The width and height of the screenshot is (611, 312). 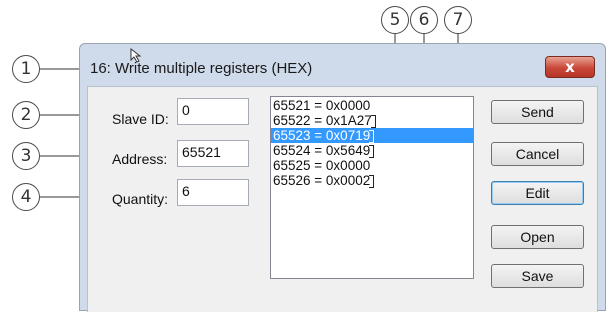 What do you see at coordinates (537, 237) in the screenshot?
I see `open-button: Open` at bounding box center [537, 237].